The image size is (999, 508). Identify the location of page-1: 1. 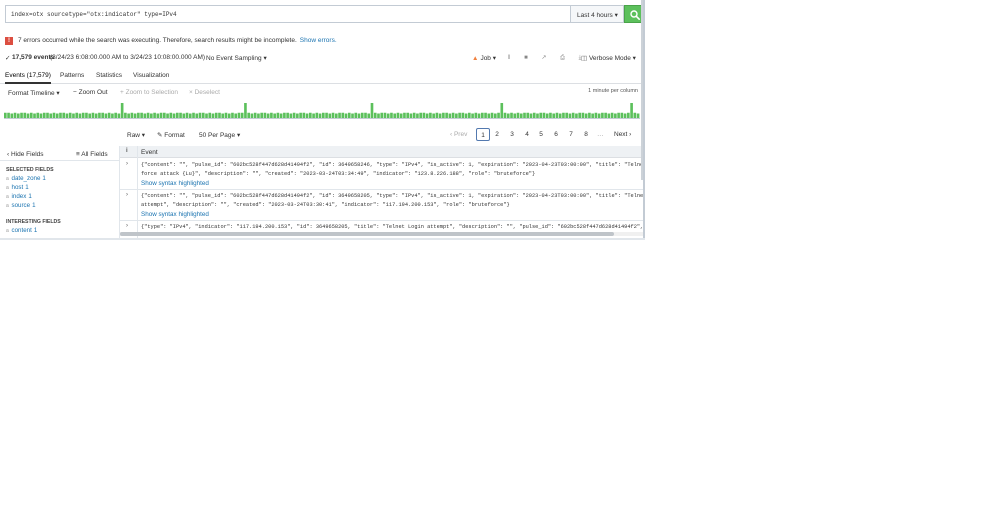
(483, 134).